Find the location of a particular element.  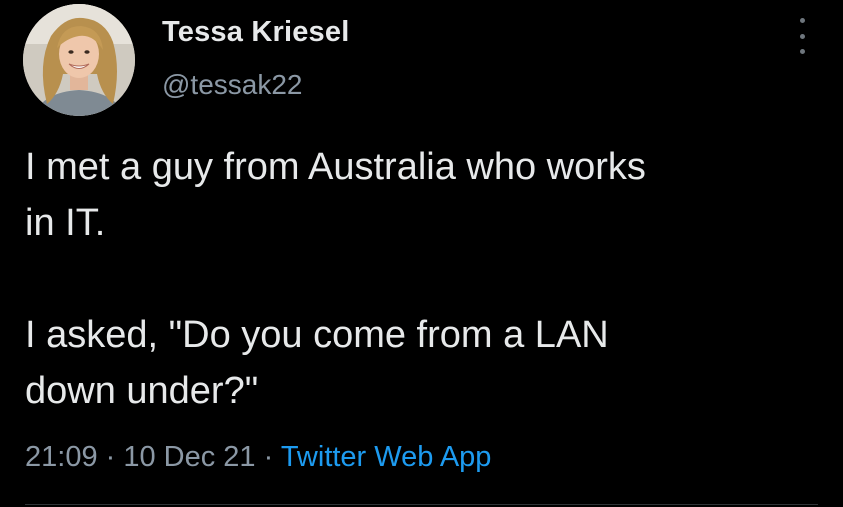

tweet-source-link: Twitter Web App is located at coordinates (386, 457).